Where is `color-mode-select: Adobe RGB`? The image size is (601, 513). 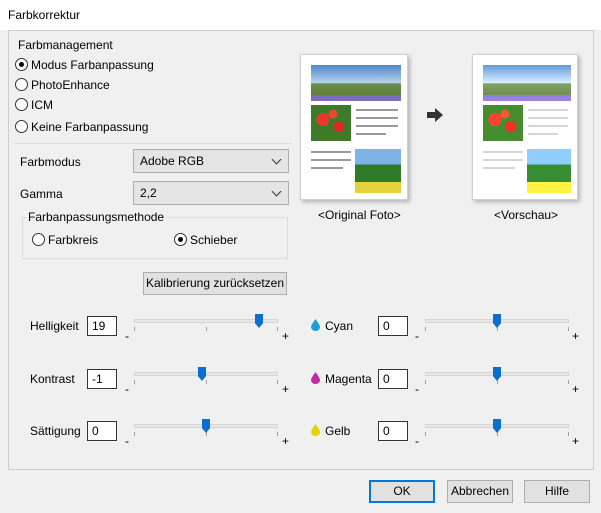 color-mode-select: Adobe RGB is located at coordinates (211, 161).